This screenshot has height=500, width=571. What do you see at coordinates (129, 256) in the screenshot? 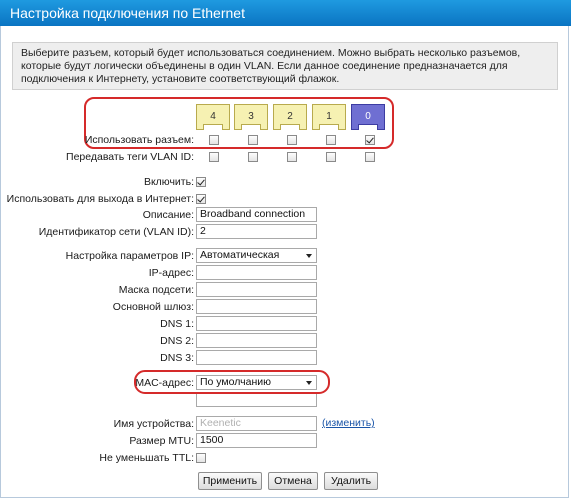
I see `ip-settings-label: Настройка параметров IP:` at bounding box center [129, 256].